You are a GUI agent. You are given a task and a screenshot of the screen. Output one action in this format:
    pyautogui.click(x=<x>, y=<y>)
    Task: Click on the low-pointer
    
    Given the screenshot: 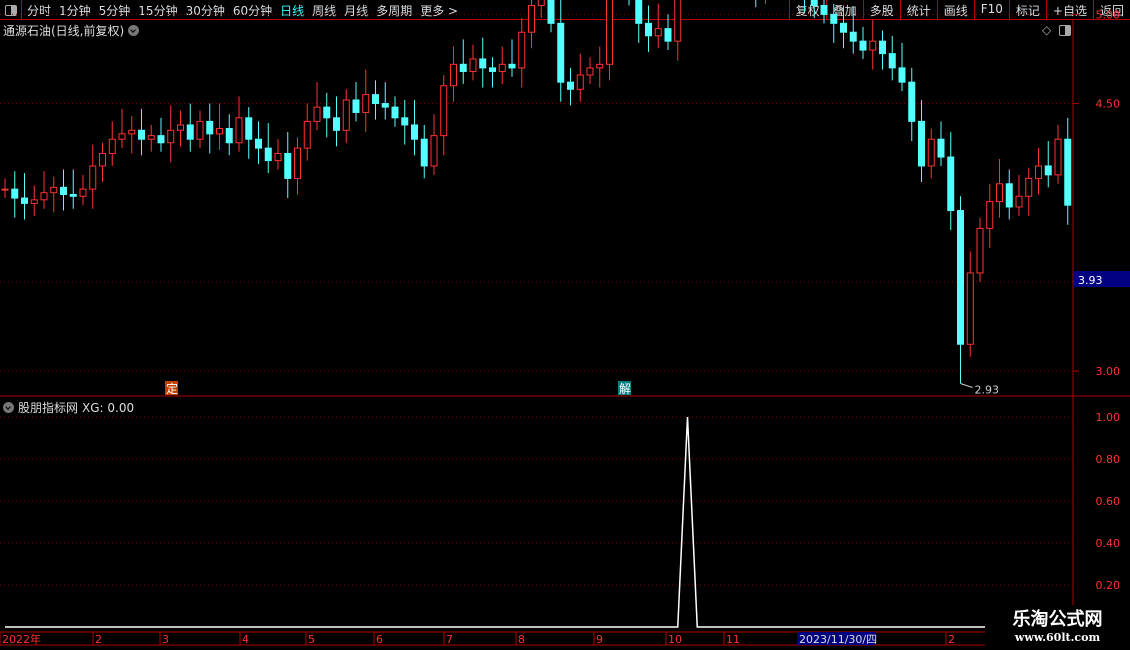 What is the action you would take?
    pyautogui.click(x=966, y=385)
    